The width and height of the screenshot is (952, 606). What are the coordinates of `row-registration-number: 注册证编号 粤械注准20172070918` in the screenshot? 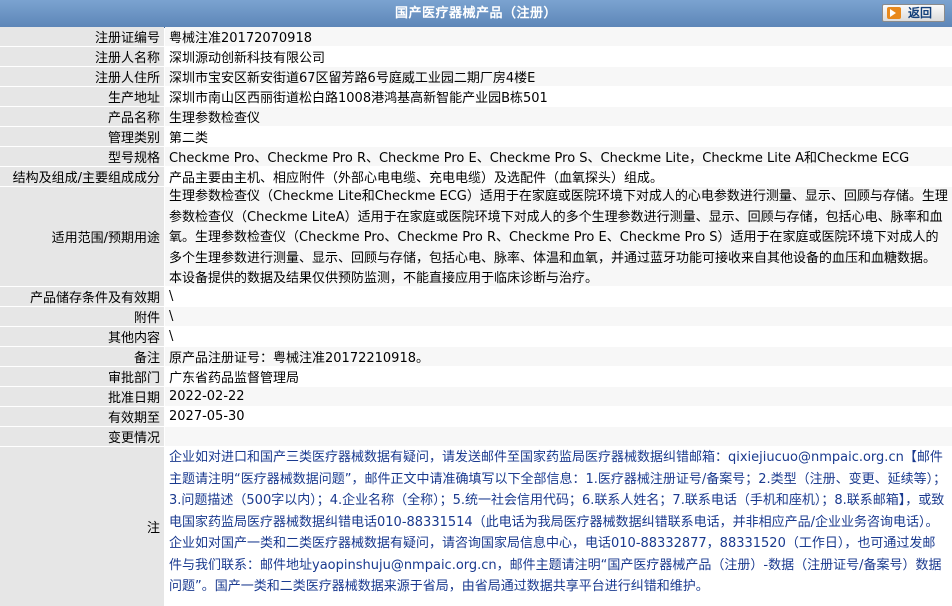 It's located at (476, 37).